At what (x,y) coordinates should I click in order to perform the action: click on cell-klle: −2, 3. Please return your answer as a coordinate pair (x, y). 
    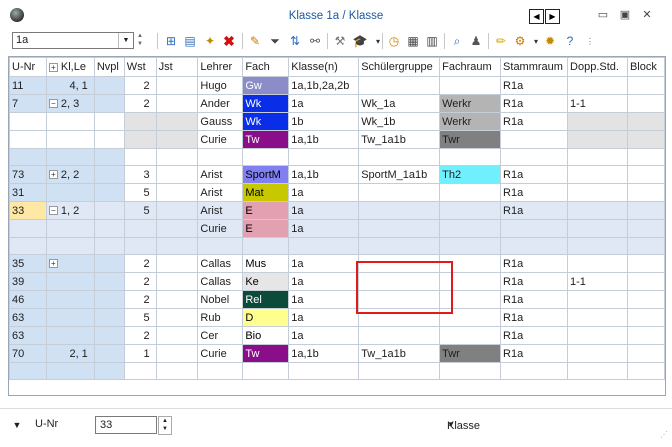
    Looking at the image, I should click on (70, 103).